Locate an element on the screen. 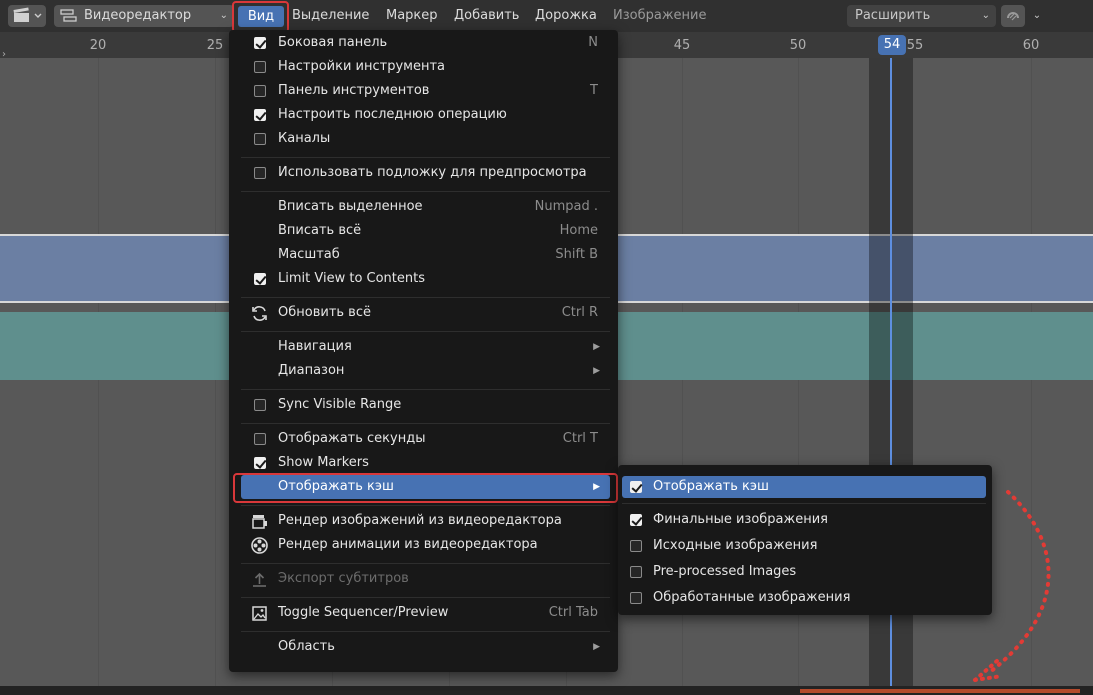 This screenshot has width=1093, height=695. shortcut: Ctrl Tab is located at coordinates (573, 612).